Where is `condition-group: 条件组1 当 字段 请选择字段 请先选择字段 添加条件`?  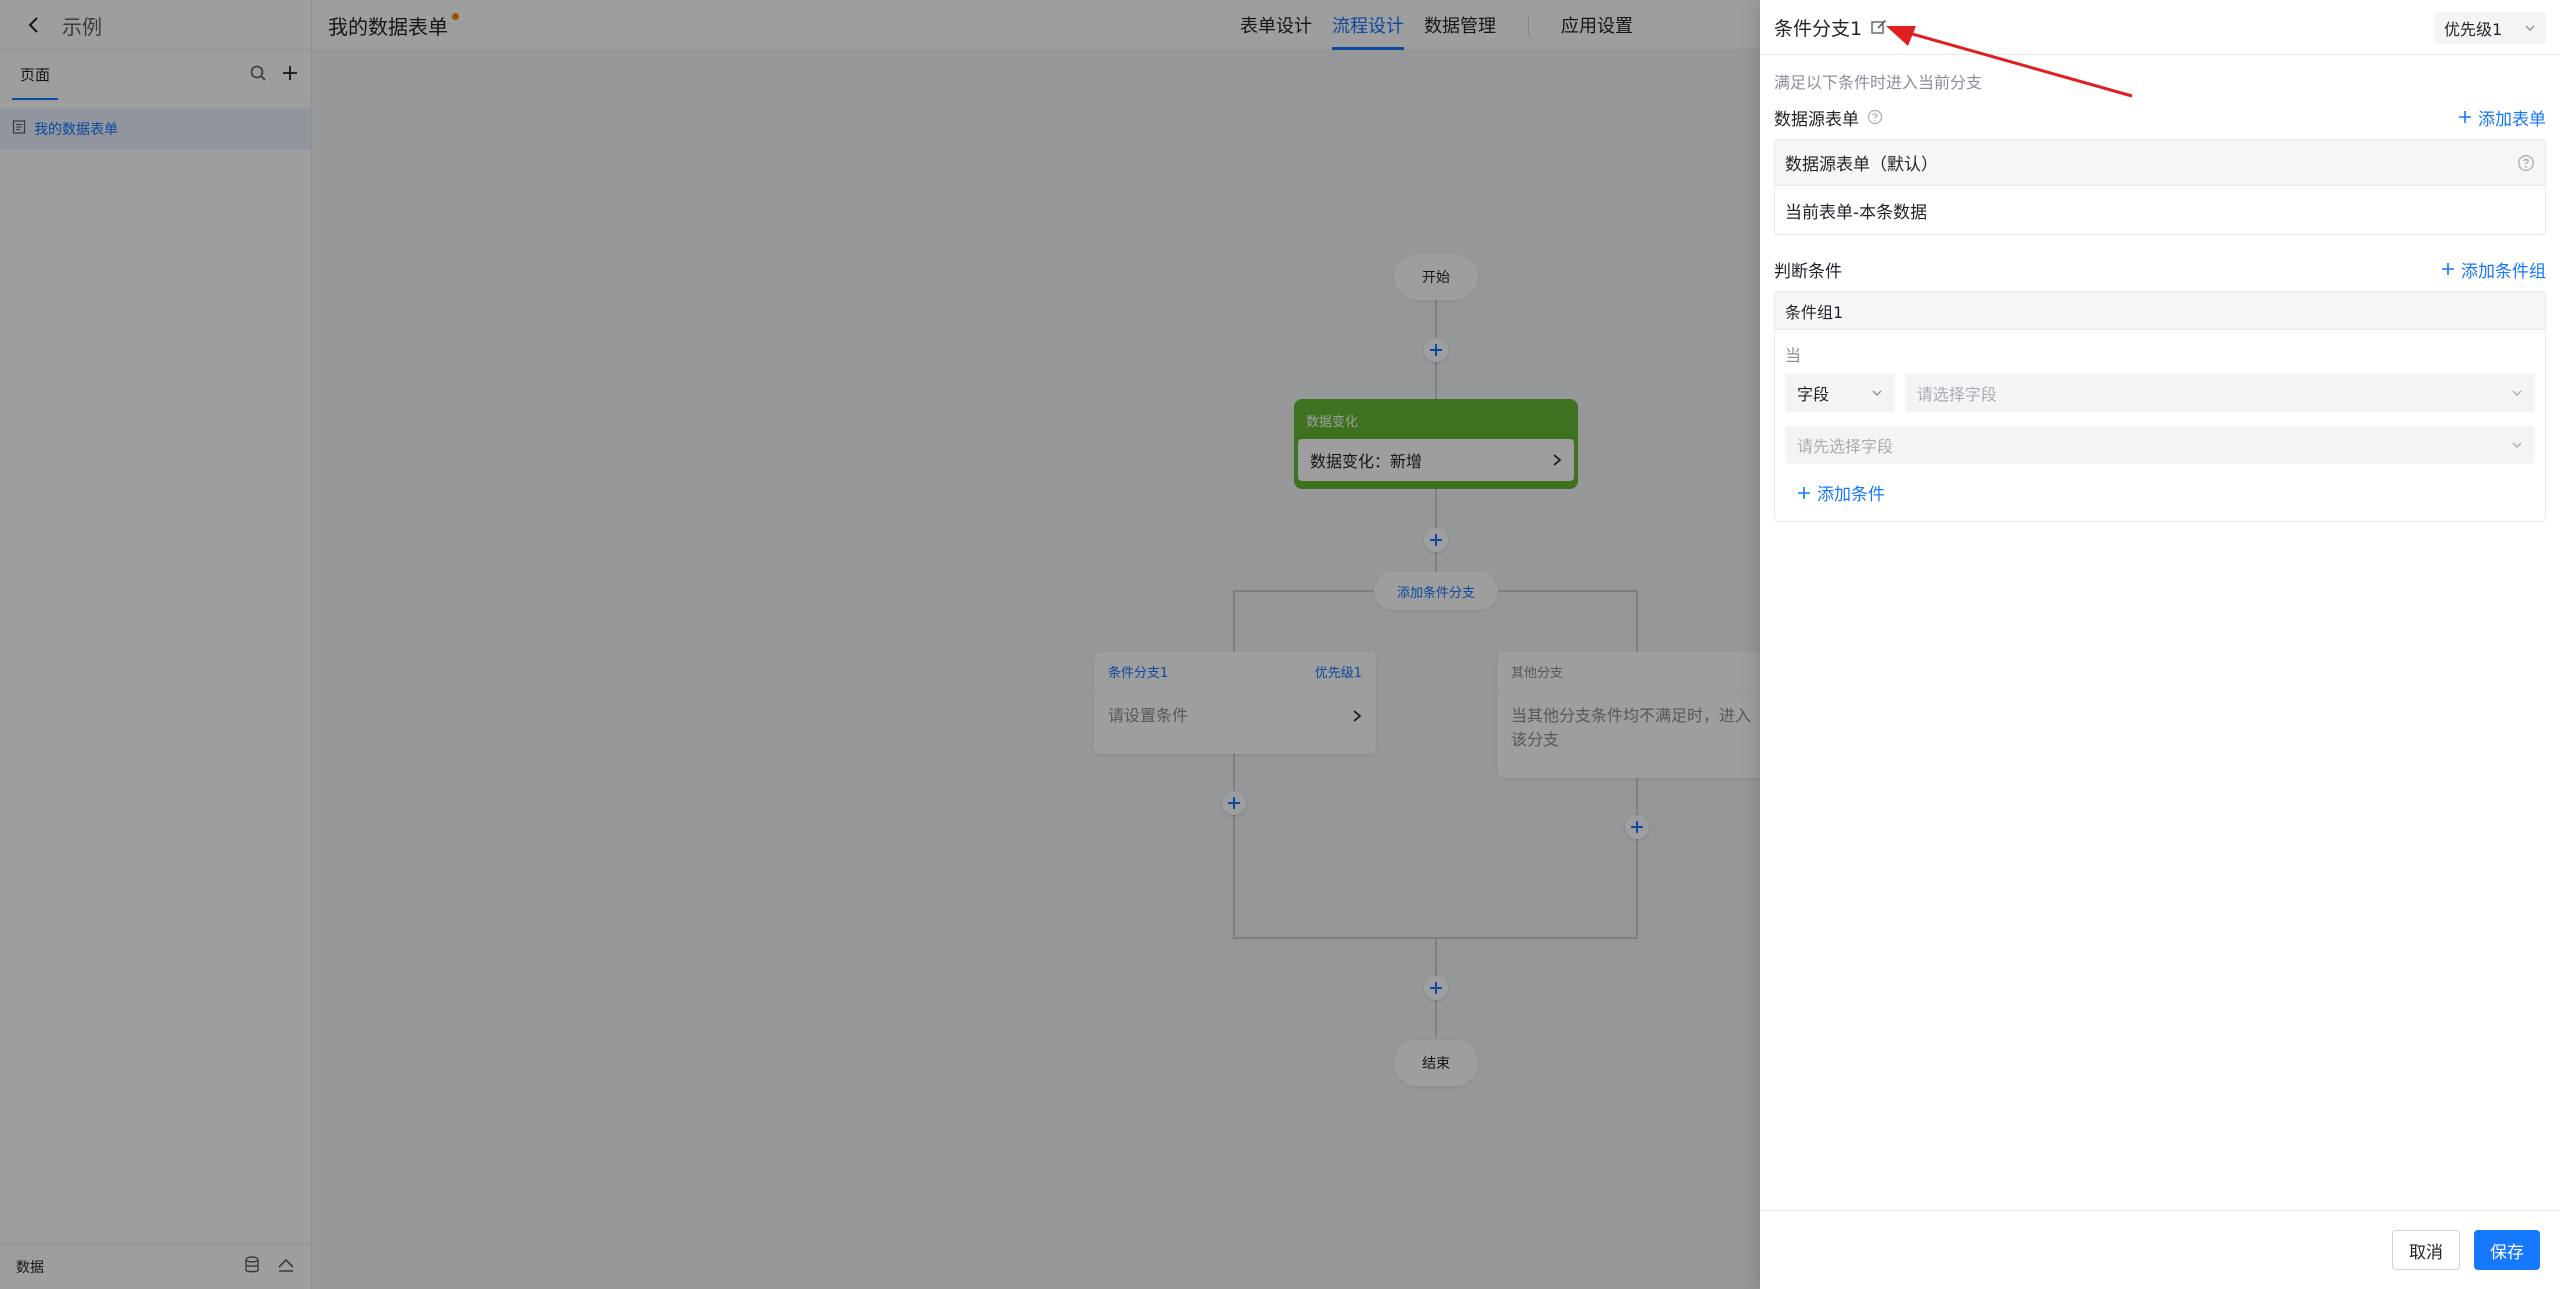 condition-group: 条件组1 当 字段 请选择字段 请先选择字段 添加条件 is located at coordinates (2160, 406).